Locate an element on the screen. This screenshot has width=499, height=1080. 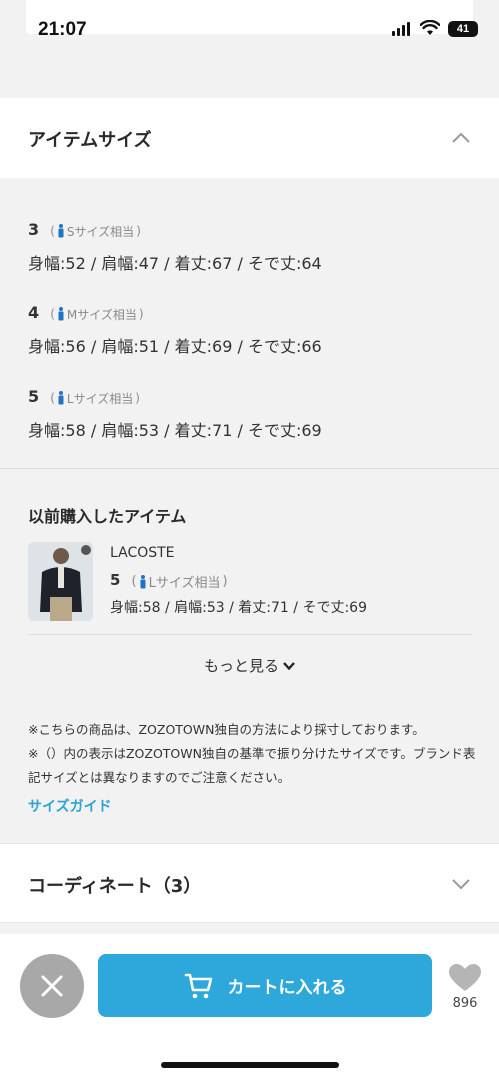
size-measurements: 身幅:56 / 肩幅:51 / 着丈:69 / そで丈:66 is located at coordinates (175, 346).